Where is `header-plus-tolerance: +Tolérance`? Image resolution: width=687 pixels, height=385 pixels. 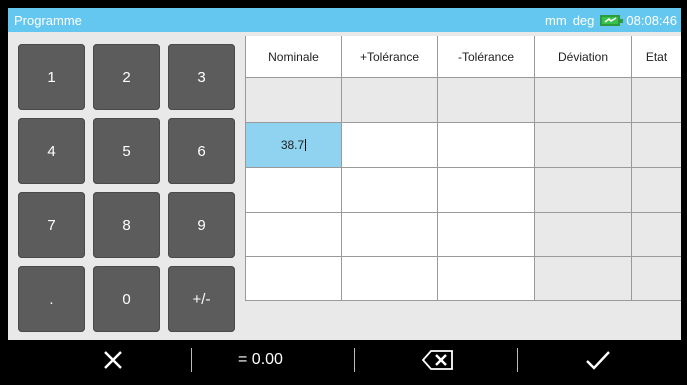 header-plus-tolerance: +Tolérance is located at coordinates (390, 57).